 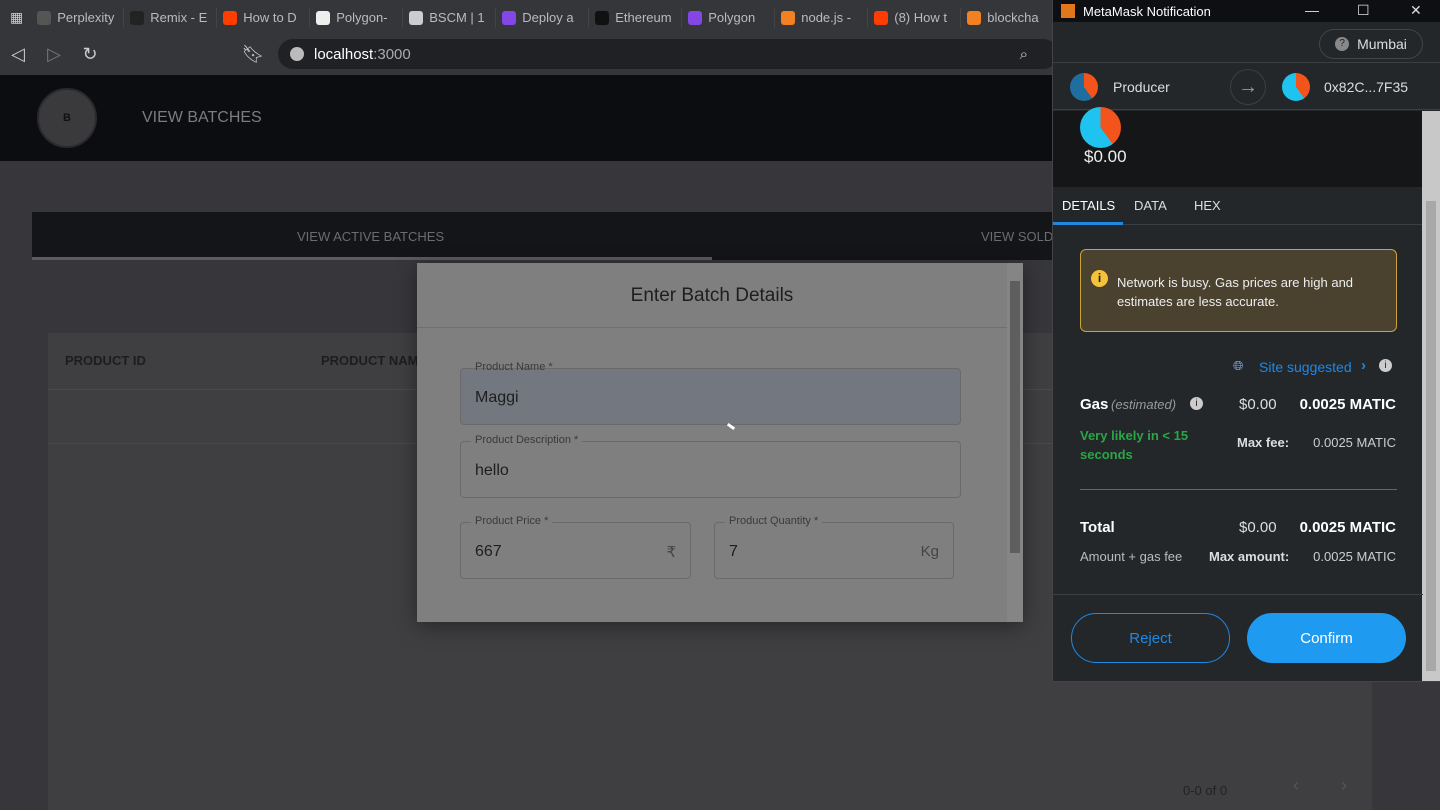 I want to click on gas-timing: Very likely in < 15 seconds, so click(x=1134, y=445).